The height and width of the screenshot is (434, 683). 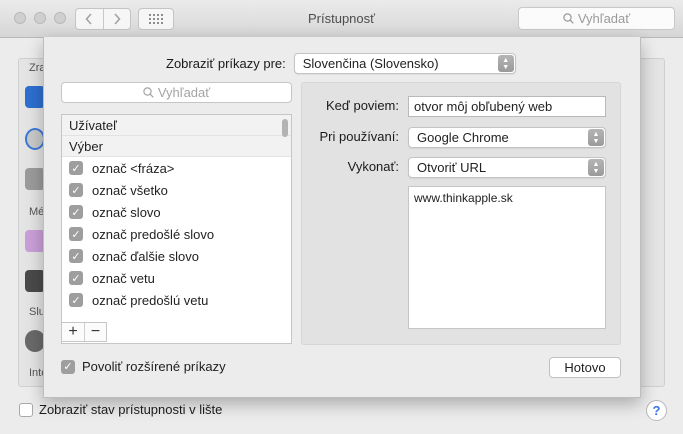 I want to click on enable-advanced-row: ✓ Povoliť rozšírené príkazy, so click(x=143, y=366).